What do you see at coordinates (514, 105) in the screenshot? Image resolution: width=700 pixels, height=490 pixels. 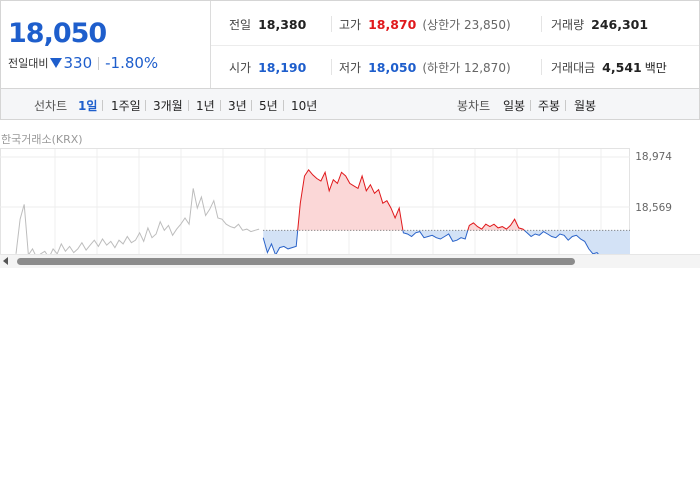 I see `candle-daily-tab: 일봉` at bounding box center [514, 105].